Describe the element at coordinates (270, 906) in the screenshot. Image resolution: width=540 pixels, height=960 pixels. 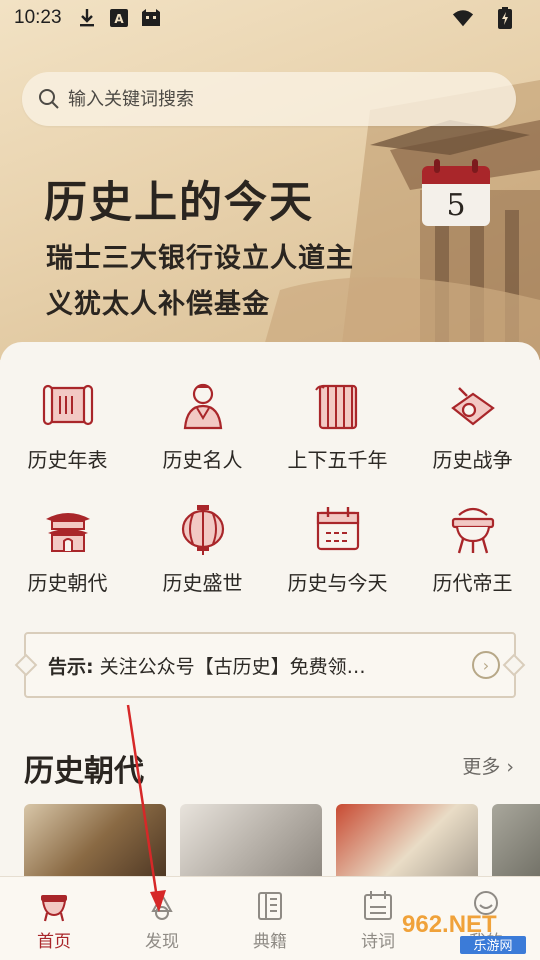
I see `book-icon` at that location.